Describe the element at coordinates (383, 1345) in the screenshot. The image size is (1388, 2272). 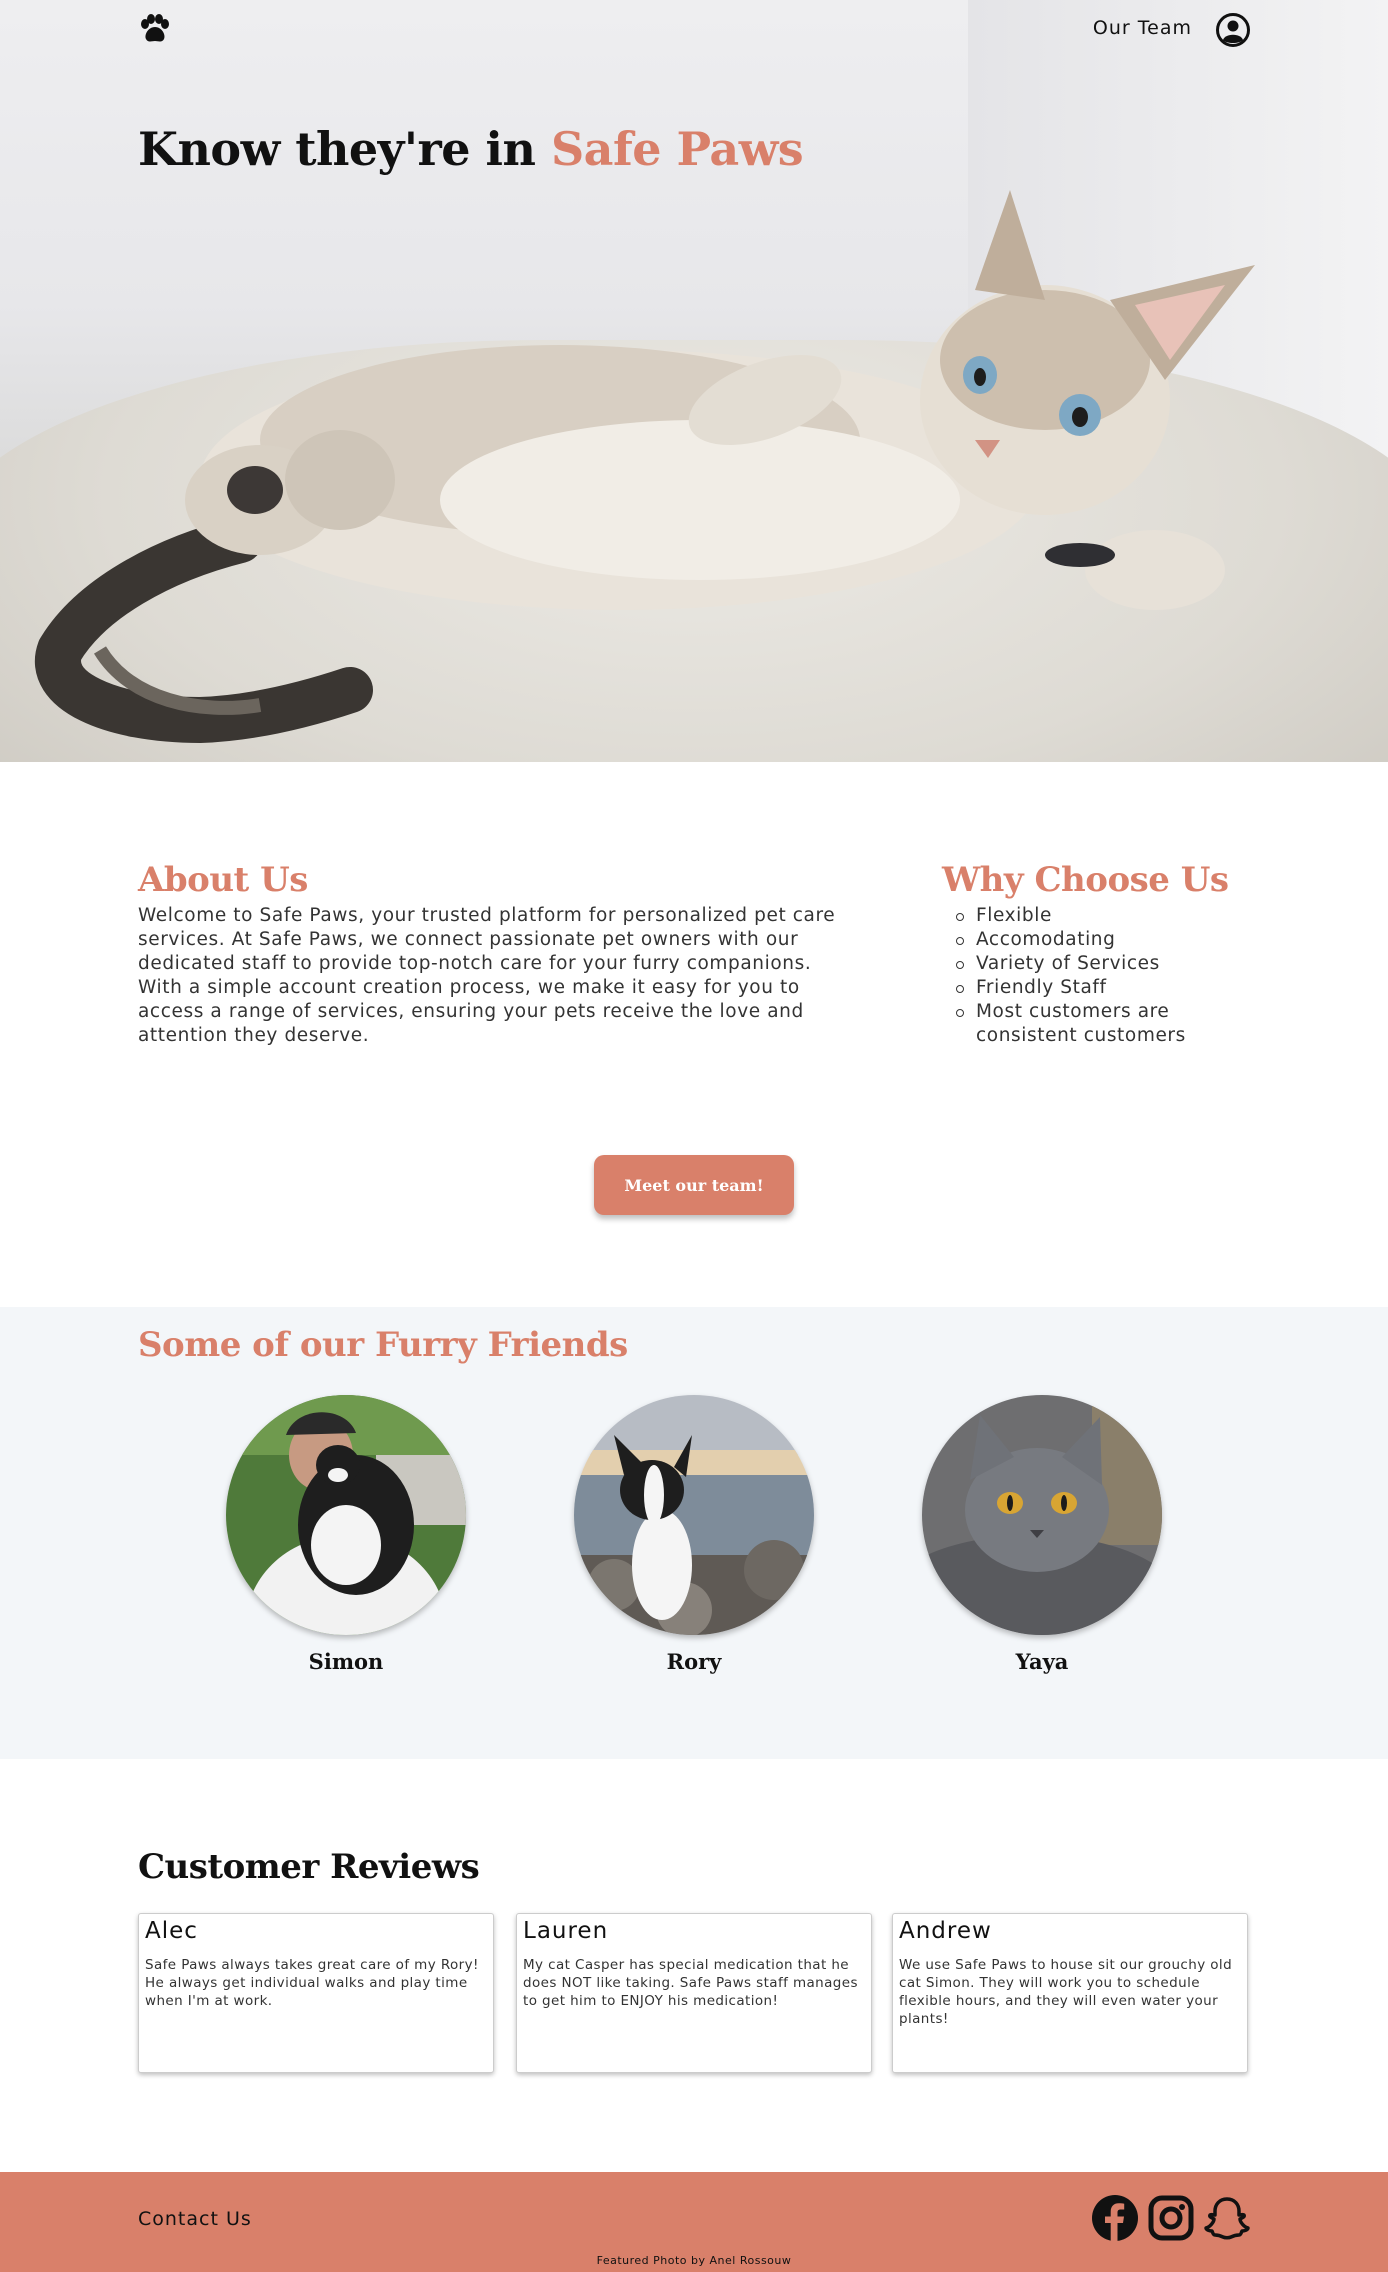
I see `friends-heading: Some of our Furry Friends` at that location.